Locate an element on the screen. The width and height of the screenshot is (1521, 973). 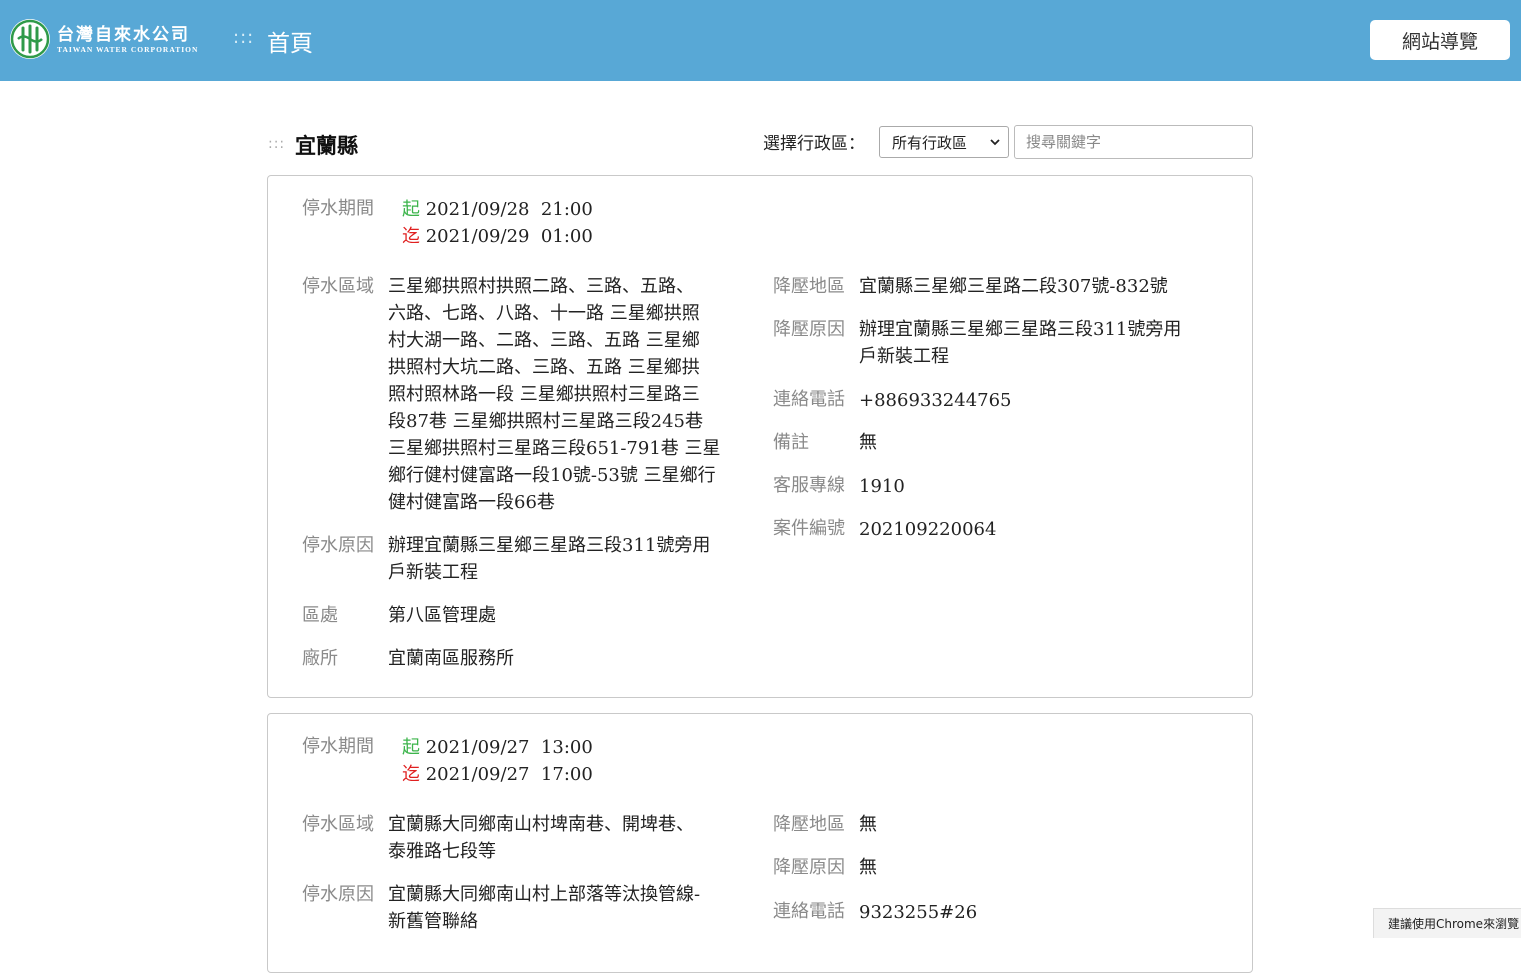
page-title: 宜蘭縣 is located at coordinates (326, 146).